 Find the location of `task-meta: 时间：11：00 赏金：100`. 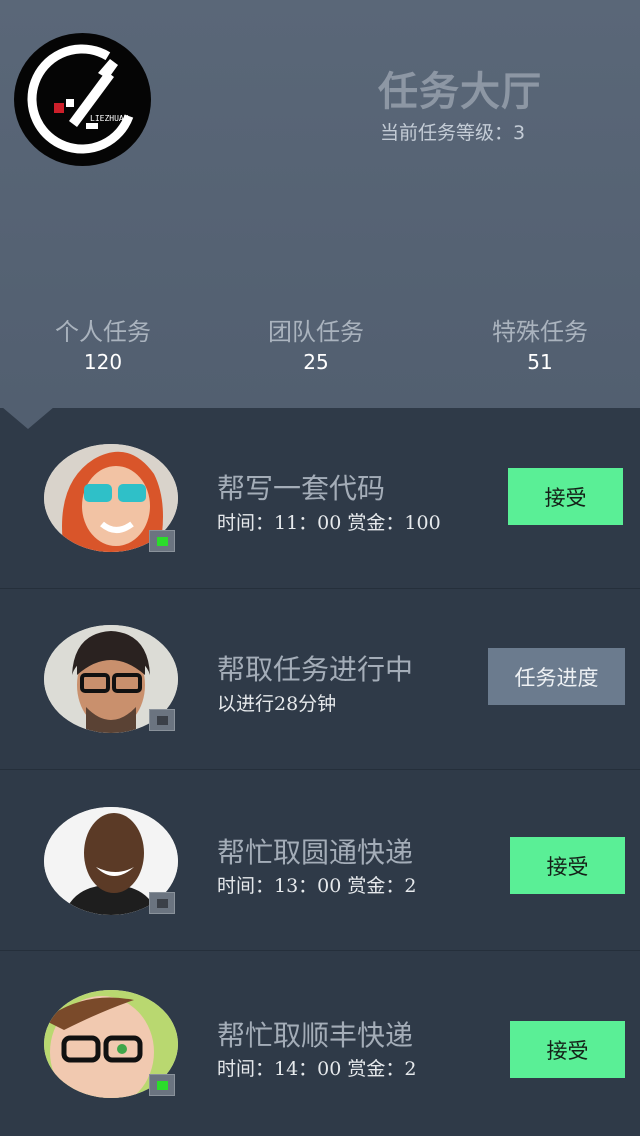

task-meta: 时间：11：00 赏金：100 is located at coordinates (329, 523).